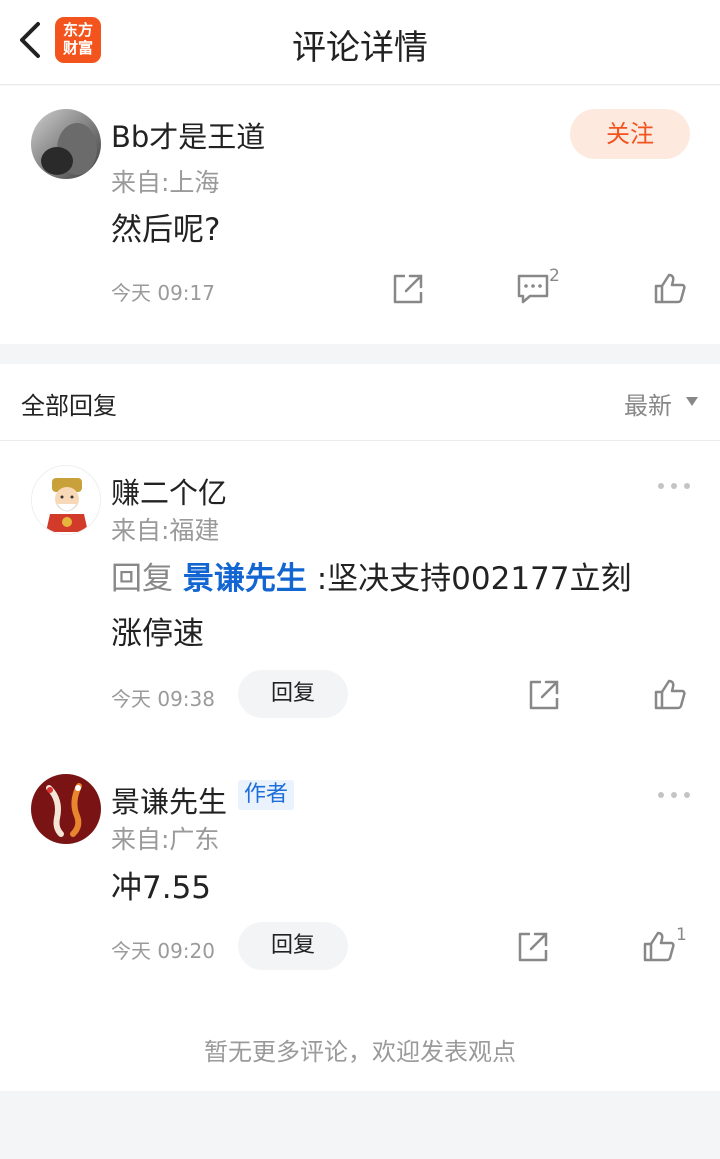 The image size is (720, 1159). I want to click on reply-content: 冲7.55, so click(161, 888).